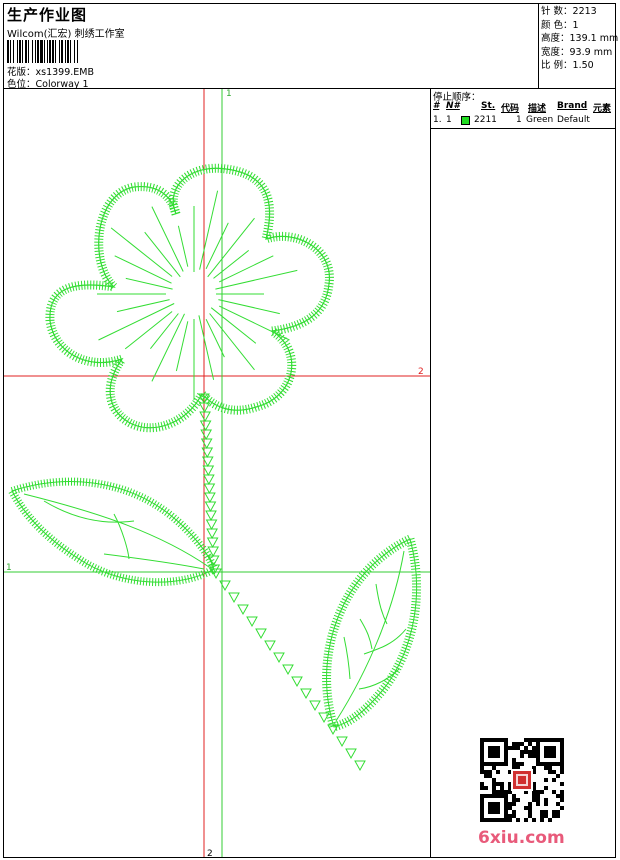 Image resolution: width=620 pixels, height=860 pixels. Describe the element at coordinates (602, 109) in the screenshot. I see `col-element: 元素` at that location.